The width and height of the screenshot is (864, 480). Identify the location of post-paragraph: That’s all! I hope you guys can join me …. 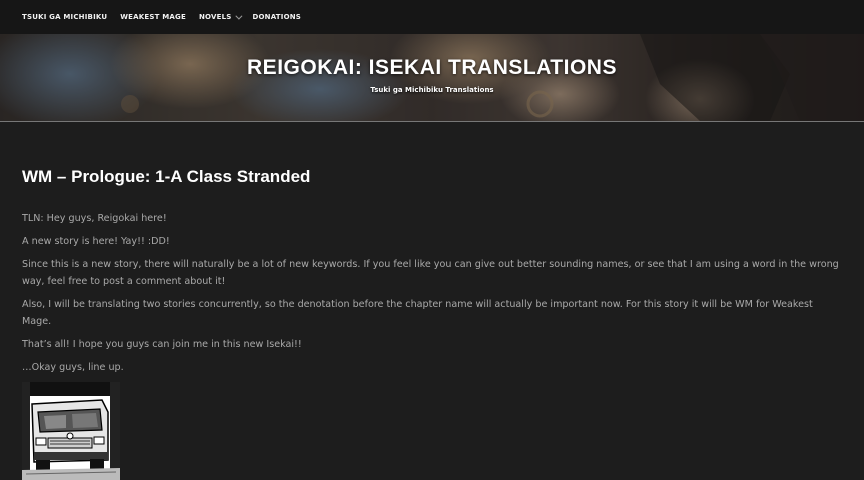
(162, 344).